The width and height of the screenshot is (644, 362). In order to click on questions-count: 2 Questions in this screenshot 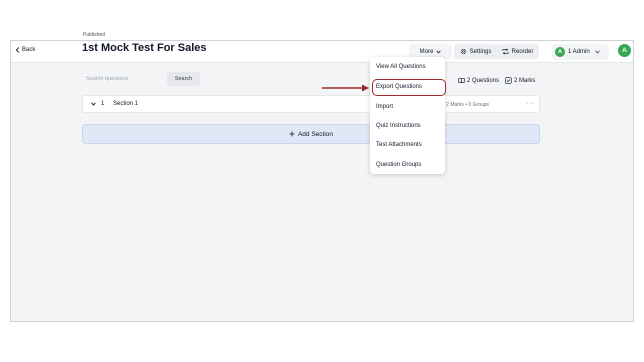, I will do `click(478, 80)`.